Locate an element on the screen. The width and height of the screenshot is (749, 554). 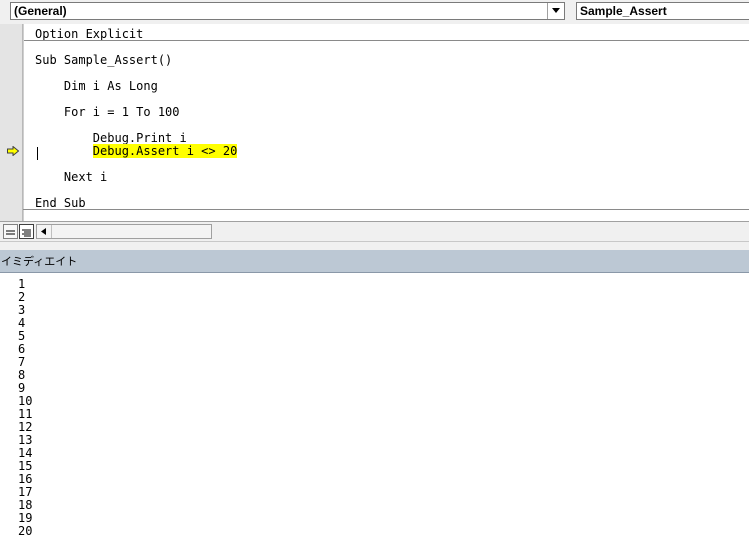
code-line: Debug.Print i is located at coordinates (111, 138).